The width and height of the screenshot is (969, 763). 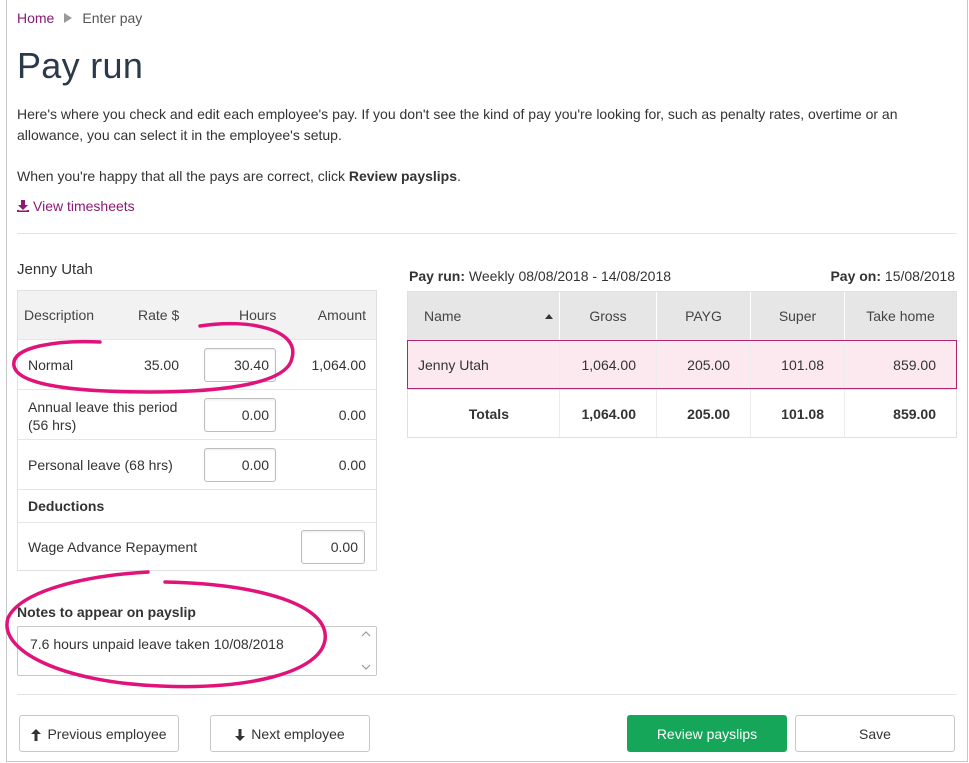 I want to click on deduction-description: Wage Advance Repayment, so click(x=113, y=546).